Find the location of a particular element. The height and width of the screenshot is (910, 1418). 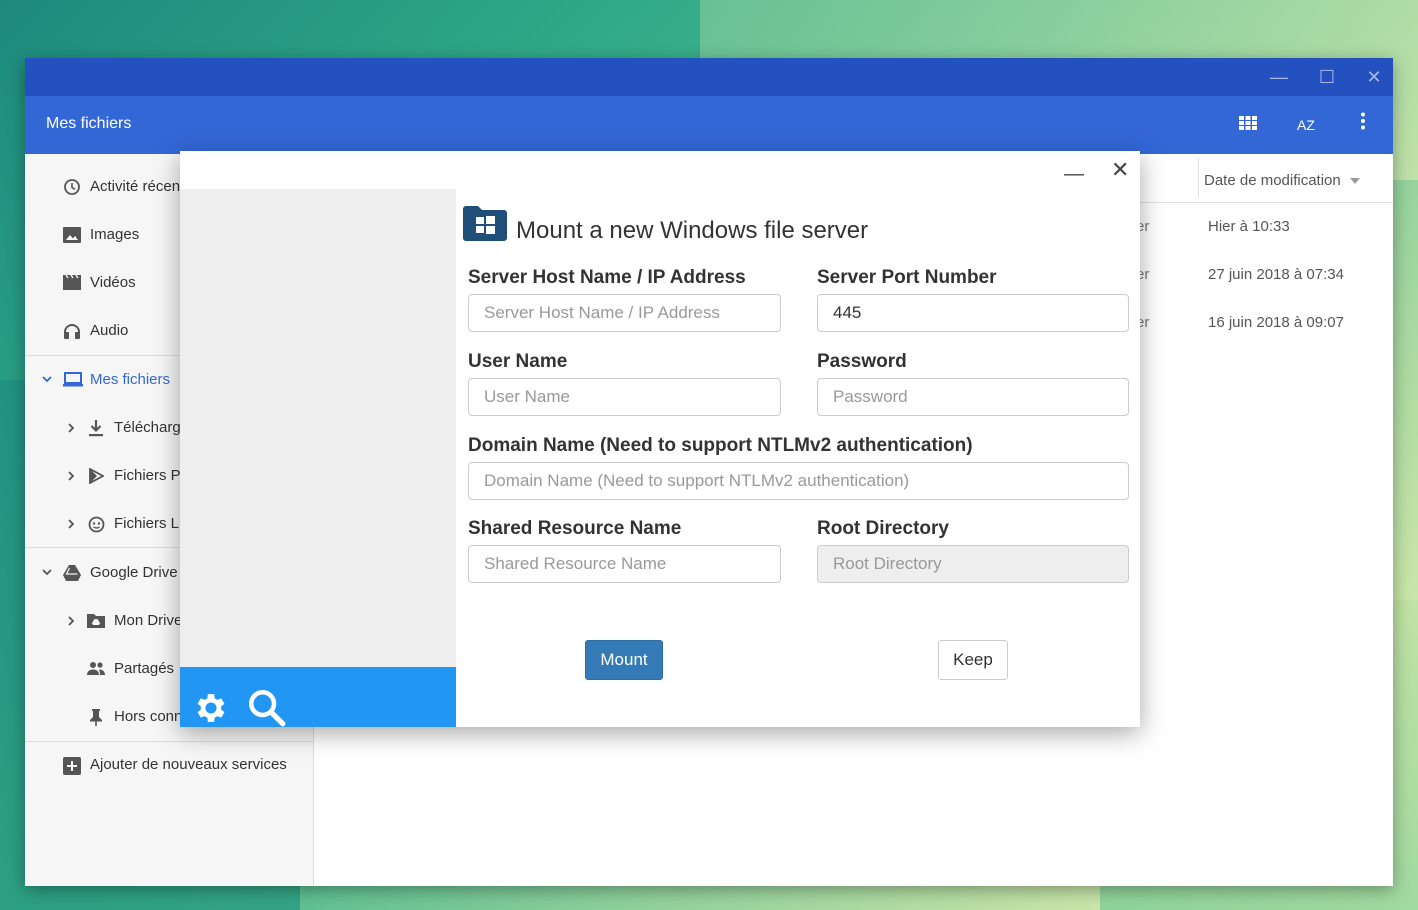

add-box-icon is located at coordinates (72, 766).